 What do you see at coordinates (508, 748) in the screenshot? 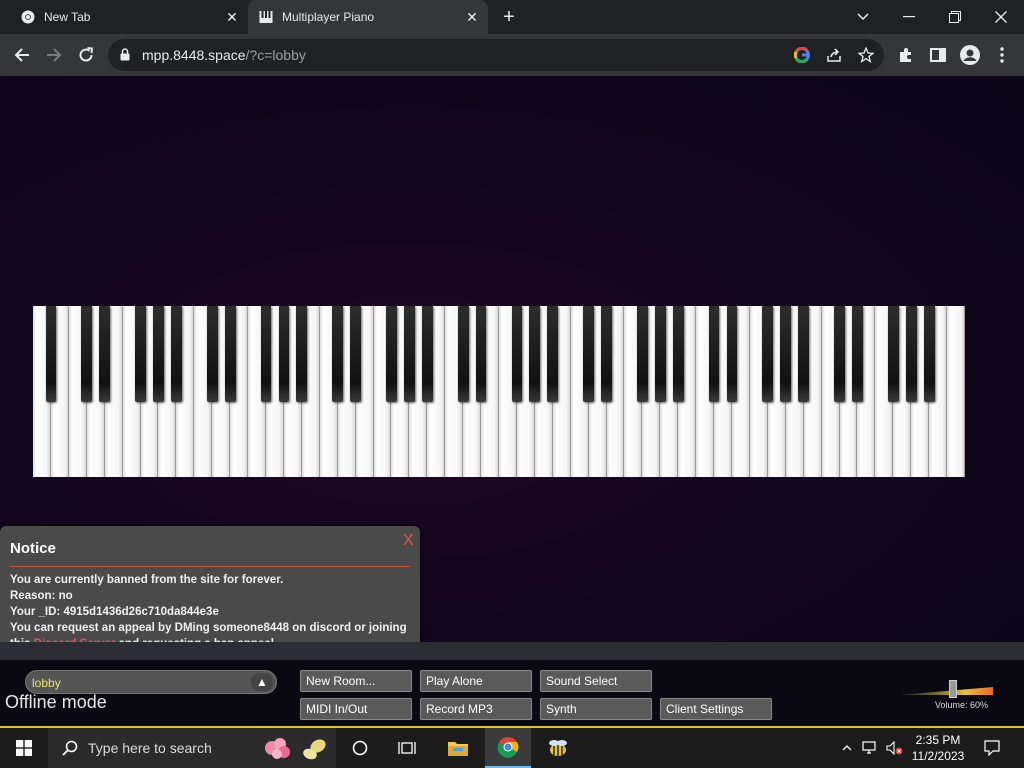
I see `chrome-taskbar-icon` at bounding box center [508, 748].